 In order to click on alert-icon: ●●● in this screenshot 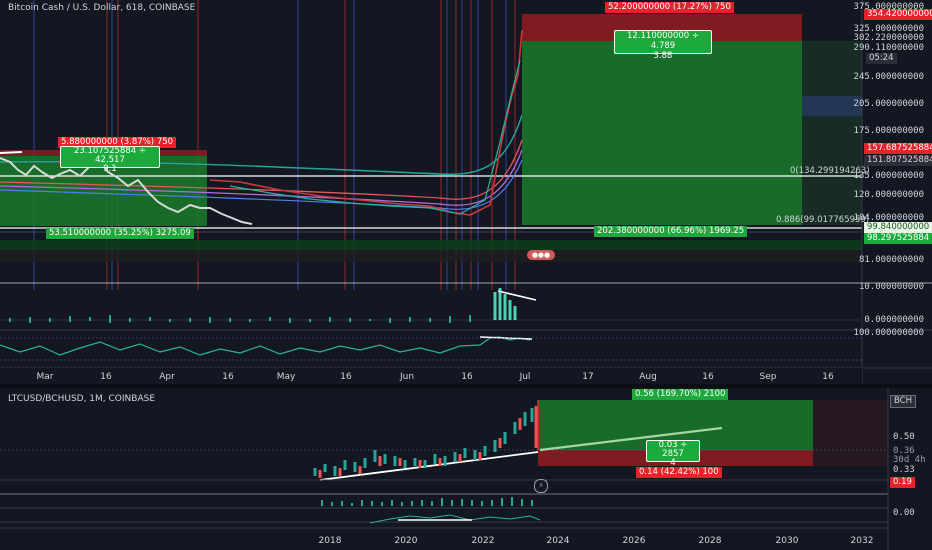, I will do `click(541, 255)`.